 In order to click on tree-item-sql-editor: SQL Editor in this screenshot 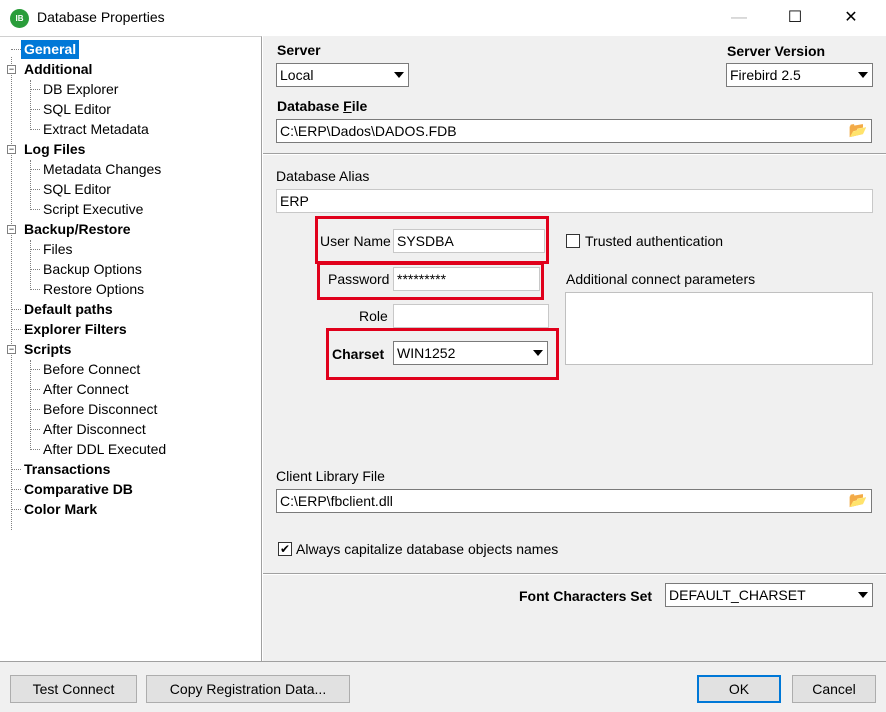, I will do `click(77, 109)`.